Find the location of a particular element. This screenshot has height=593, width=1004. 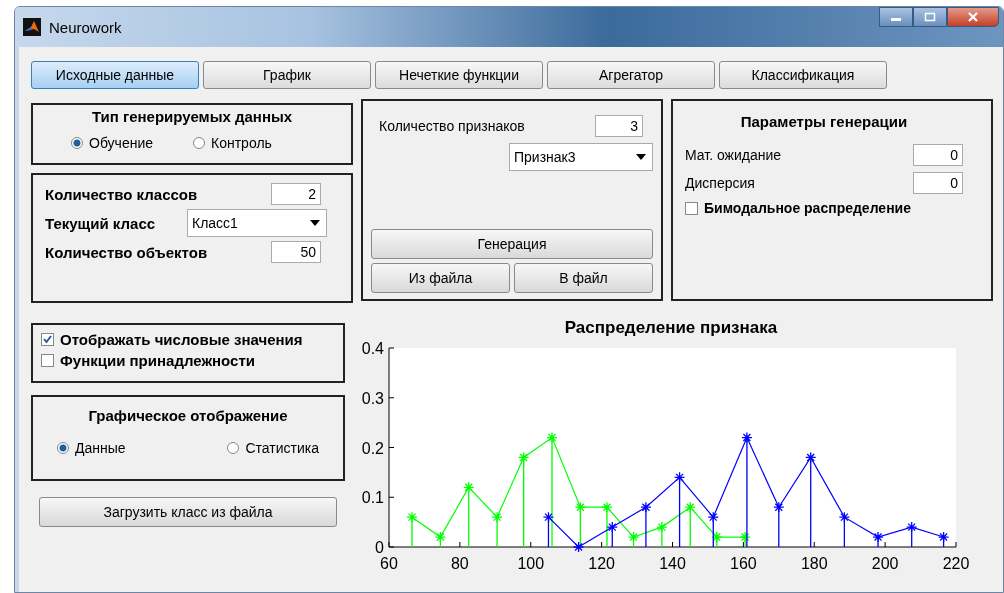

x-tick-label: 160 is located at coordinates (743, 563).